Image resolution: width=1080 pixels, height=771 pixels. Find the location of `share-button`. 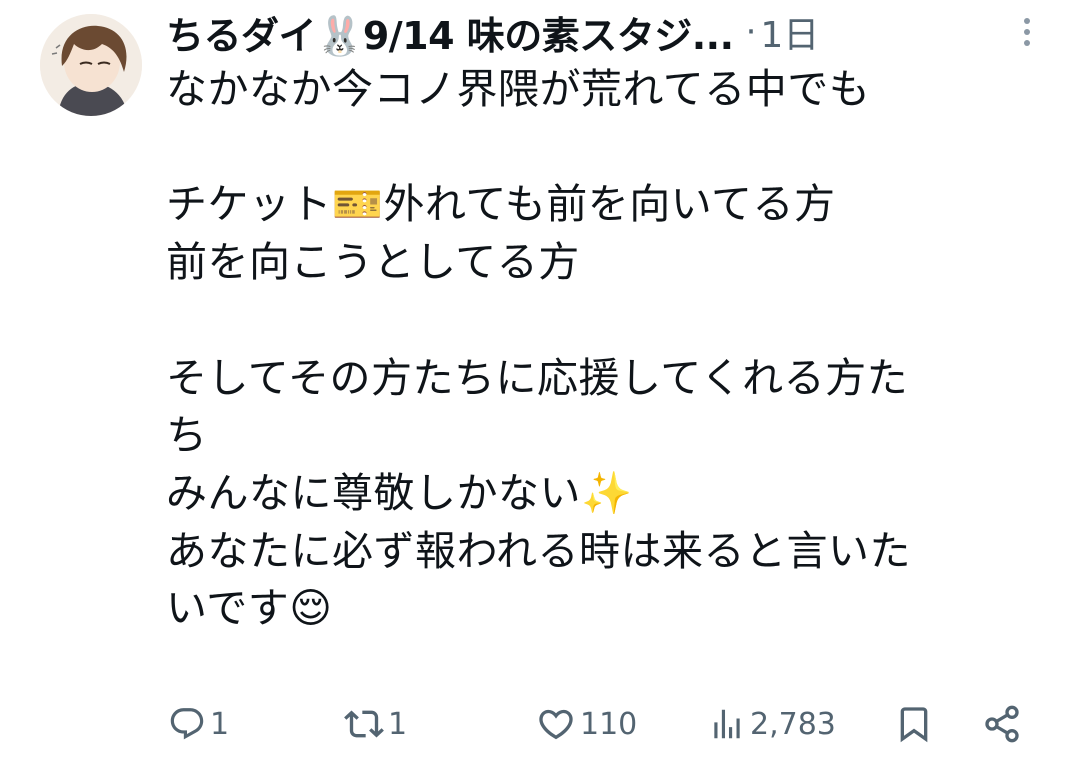

share-button is located at coordinates (1002, 724).